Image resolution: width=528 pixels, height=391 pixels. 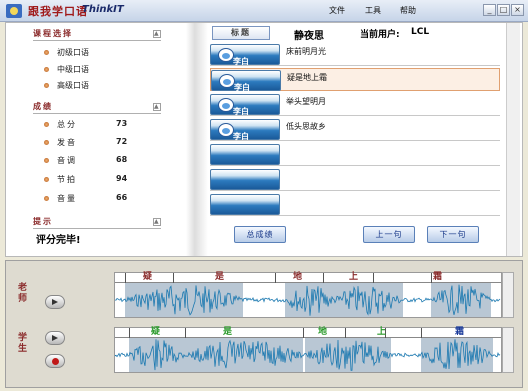 I want to click on menu-tools: 工具, so click(x=373, y=10).